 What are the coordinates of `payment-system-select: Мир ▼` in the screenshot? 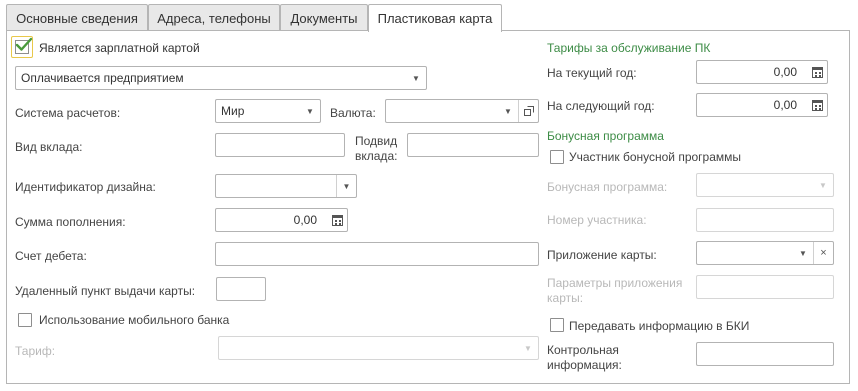 It's located at (268, 111).